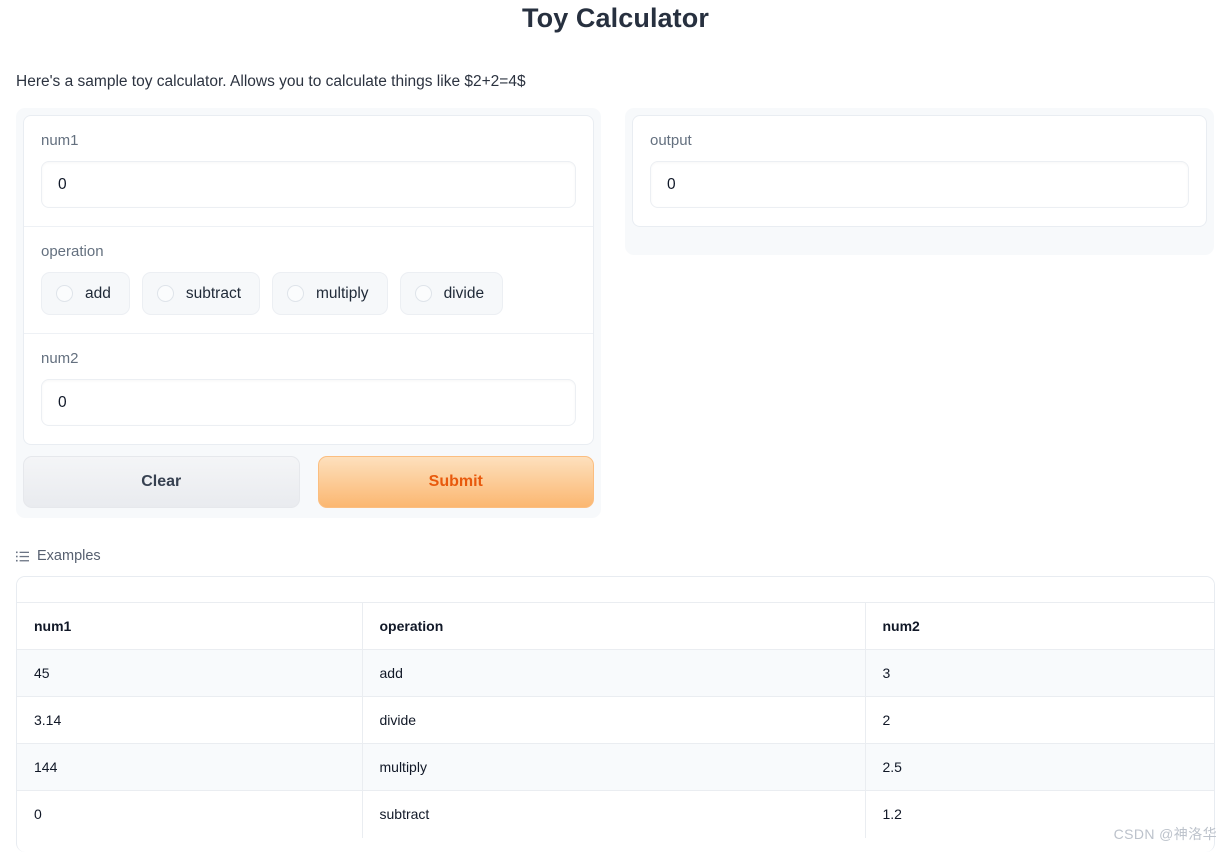 This screenshot has width=1231, height=852. What do you see at coordinates (308, 482) in the screenshot?
I see `action-buttons: Clear Submit` at bounding box center [308, 482].